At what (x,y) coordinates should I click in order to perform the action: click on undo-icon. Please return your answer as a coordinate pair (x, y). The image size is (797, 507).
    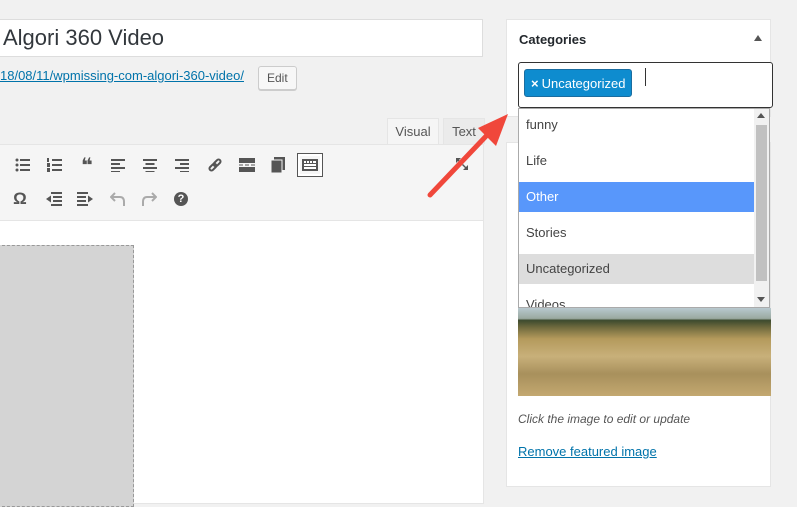
    Looking at the image, I should click on (118, 199).